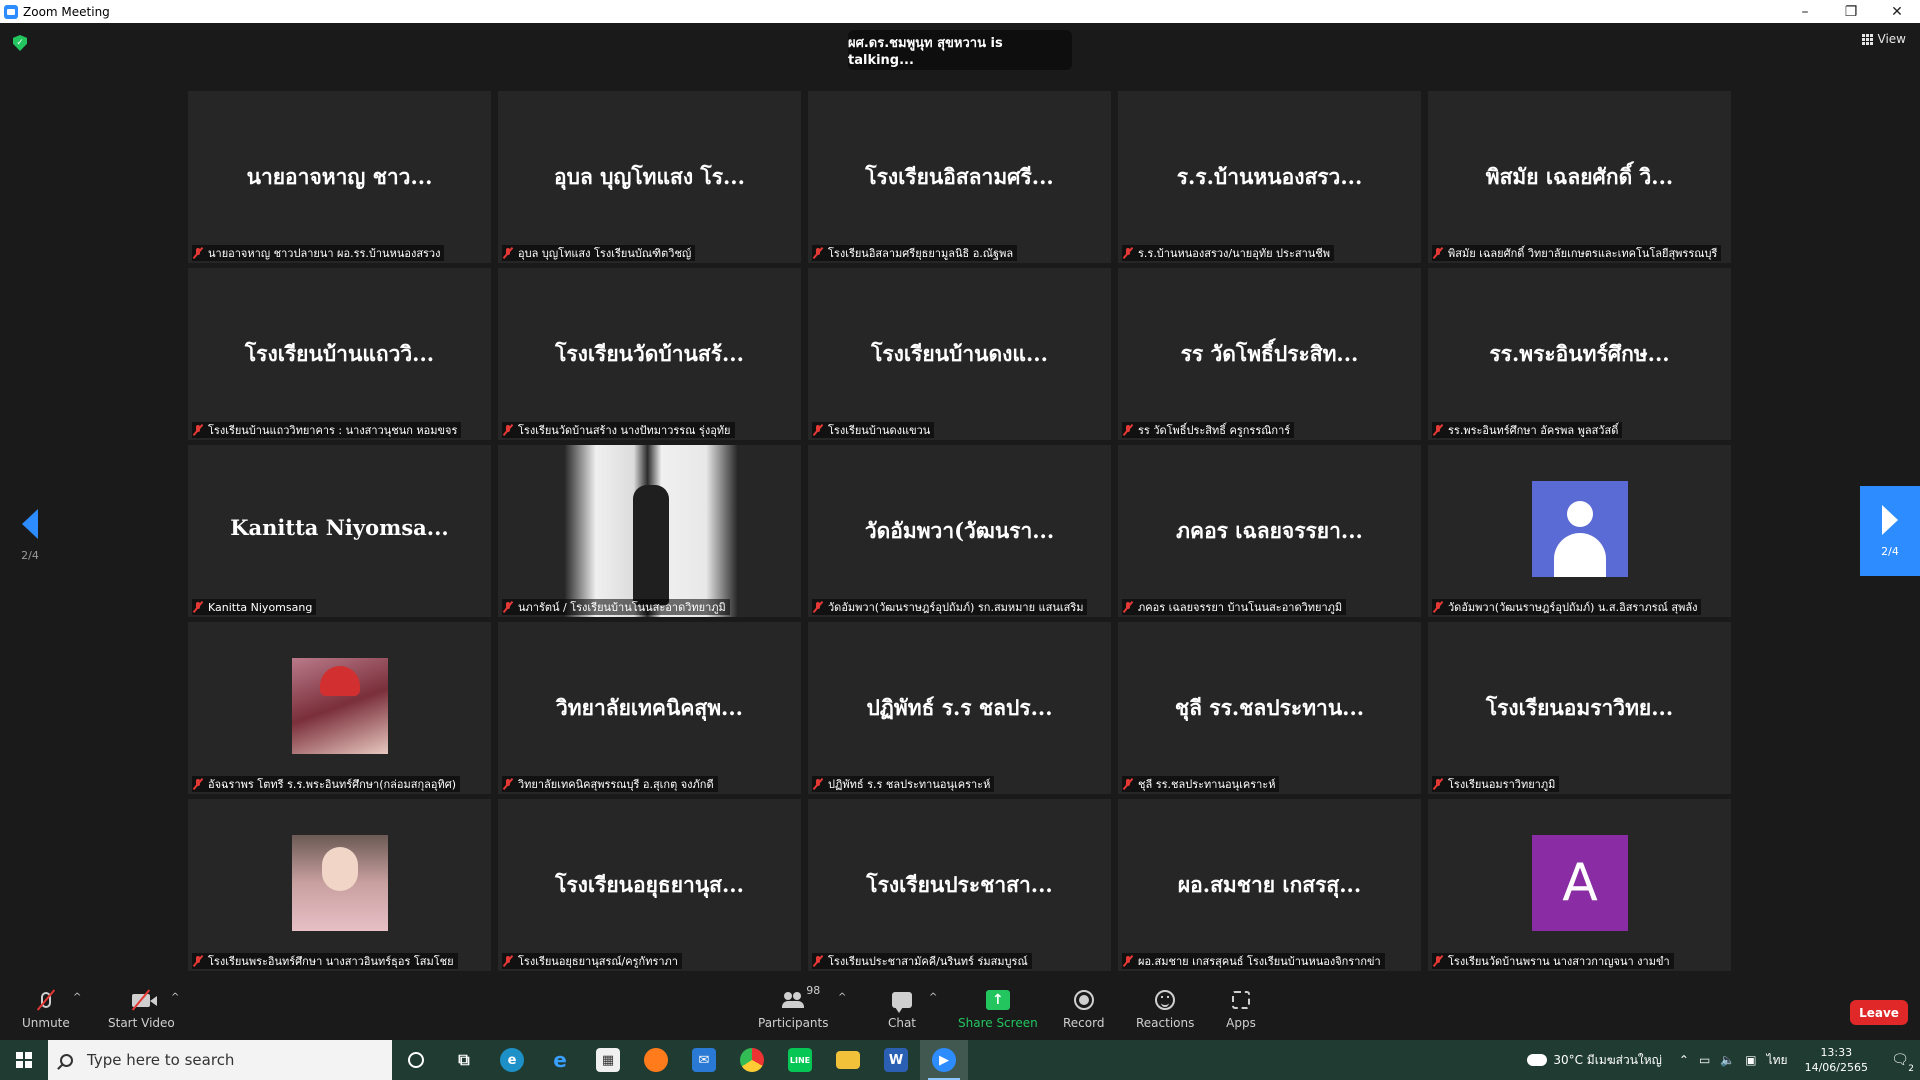 This screenshot has width=1920, height=1080. I want to click on clock: 13:33 14/06/2565, so click(1836, 1060).